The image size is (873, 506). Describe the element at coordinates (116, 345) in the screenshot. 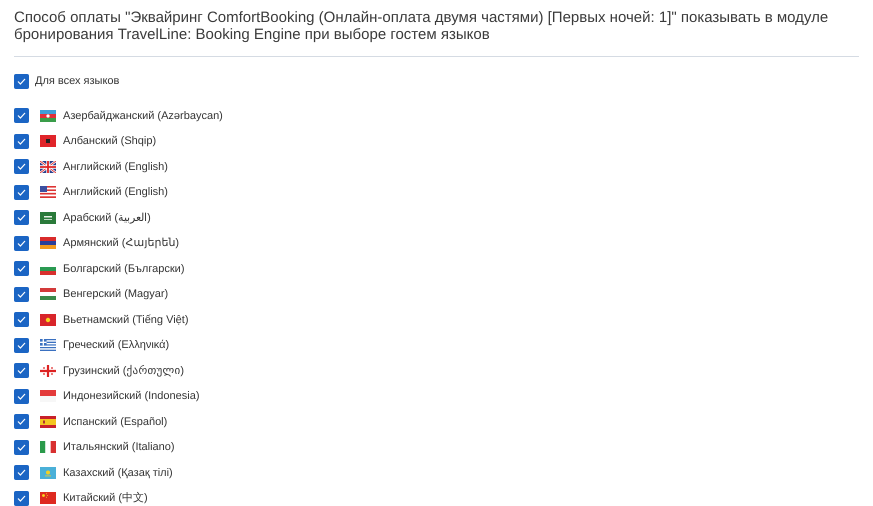

I see `language-label: Греческий (Ελληνικά)` at that location.